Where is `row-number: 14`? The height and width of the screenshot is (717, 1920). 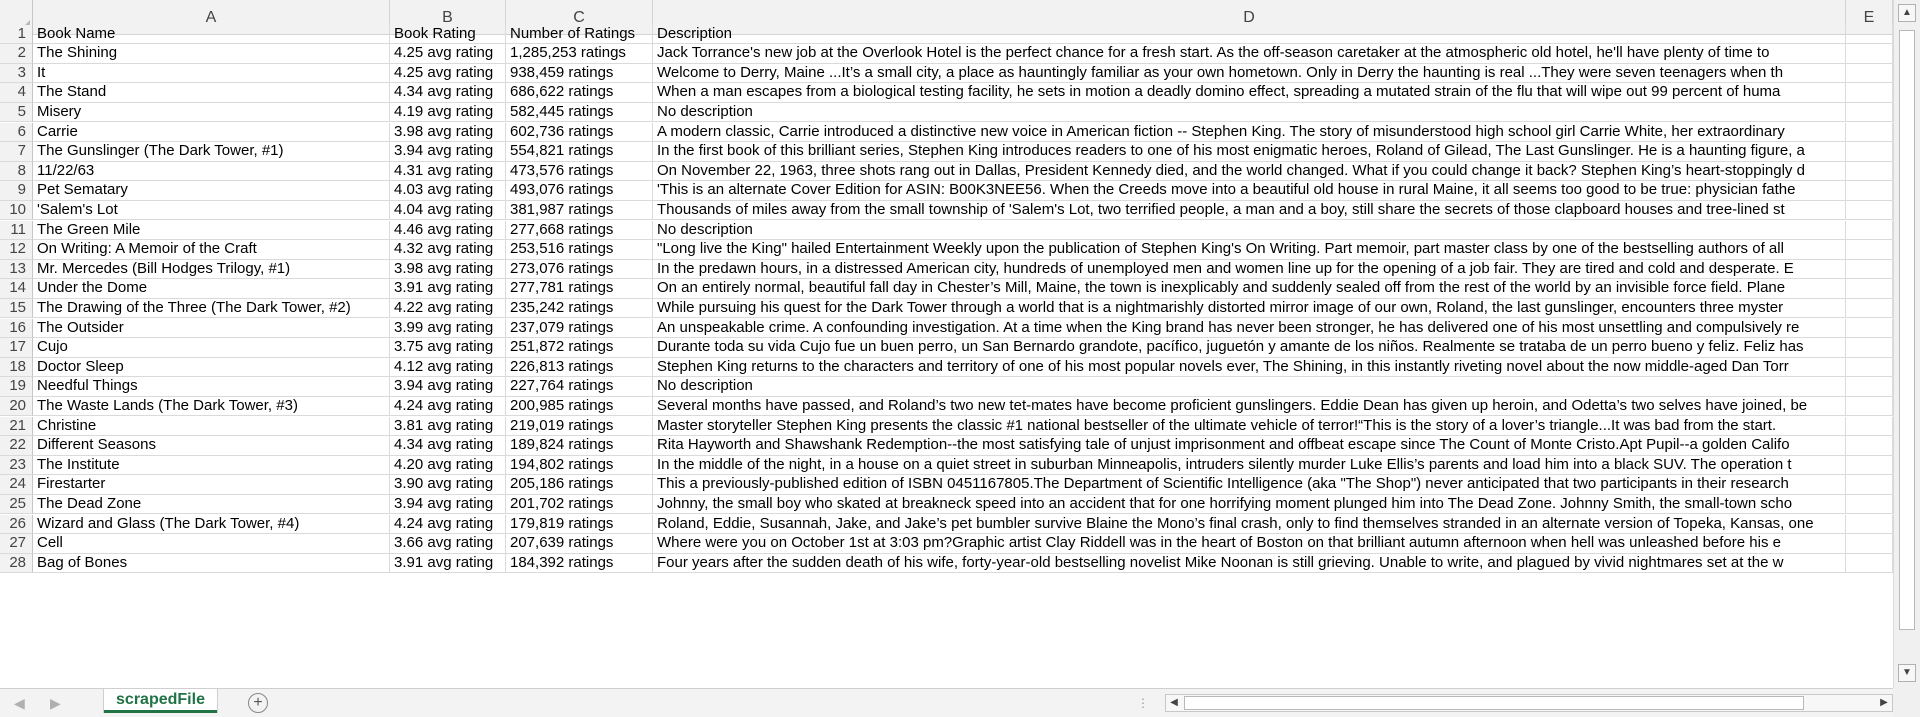 row-number: 14 is located at coordinates (16, 289).